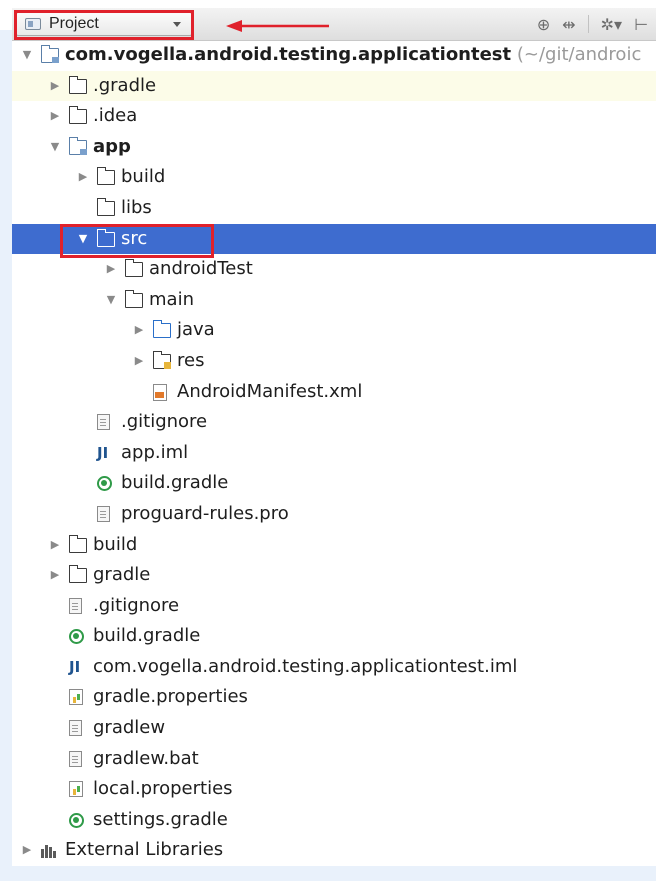  What do you see at coordinates (334, 575) in the screenshot?
I see `tree-row-gradle: ▶ gradle` at bounding box center [334, 575].